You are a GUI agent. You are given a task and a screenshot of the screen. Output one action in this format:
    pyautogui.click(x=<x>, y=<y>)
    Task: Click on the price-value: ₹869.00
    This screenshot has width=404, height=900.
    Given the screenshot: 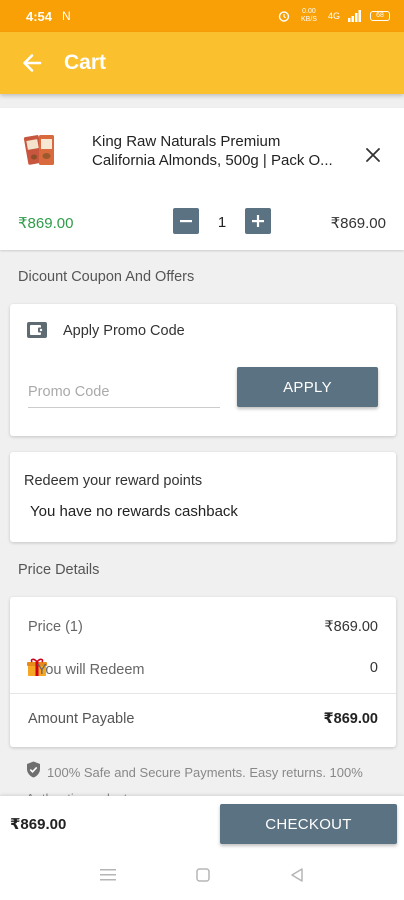 What is the action you would take?
    pyautogui.click(x=351, y=627)
    